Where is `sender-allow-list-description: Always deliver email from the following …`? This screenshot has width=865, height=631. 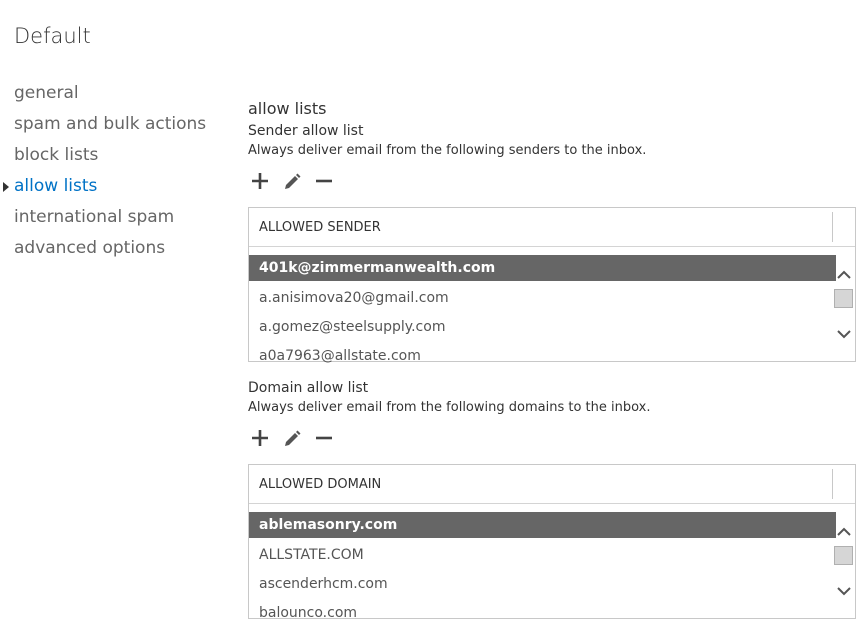 sender-allow-list-description: Always deliver email from the following … is located at coordinates (447, 150).